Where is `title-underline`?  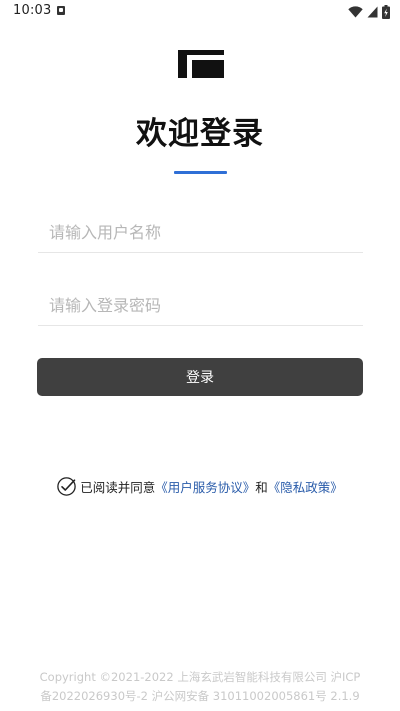
title-underline is located at coordinates (200, 172).